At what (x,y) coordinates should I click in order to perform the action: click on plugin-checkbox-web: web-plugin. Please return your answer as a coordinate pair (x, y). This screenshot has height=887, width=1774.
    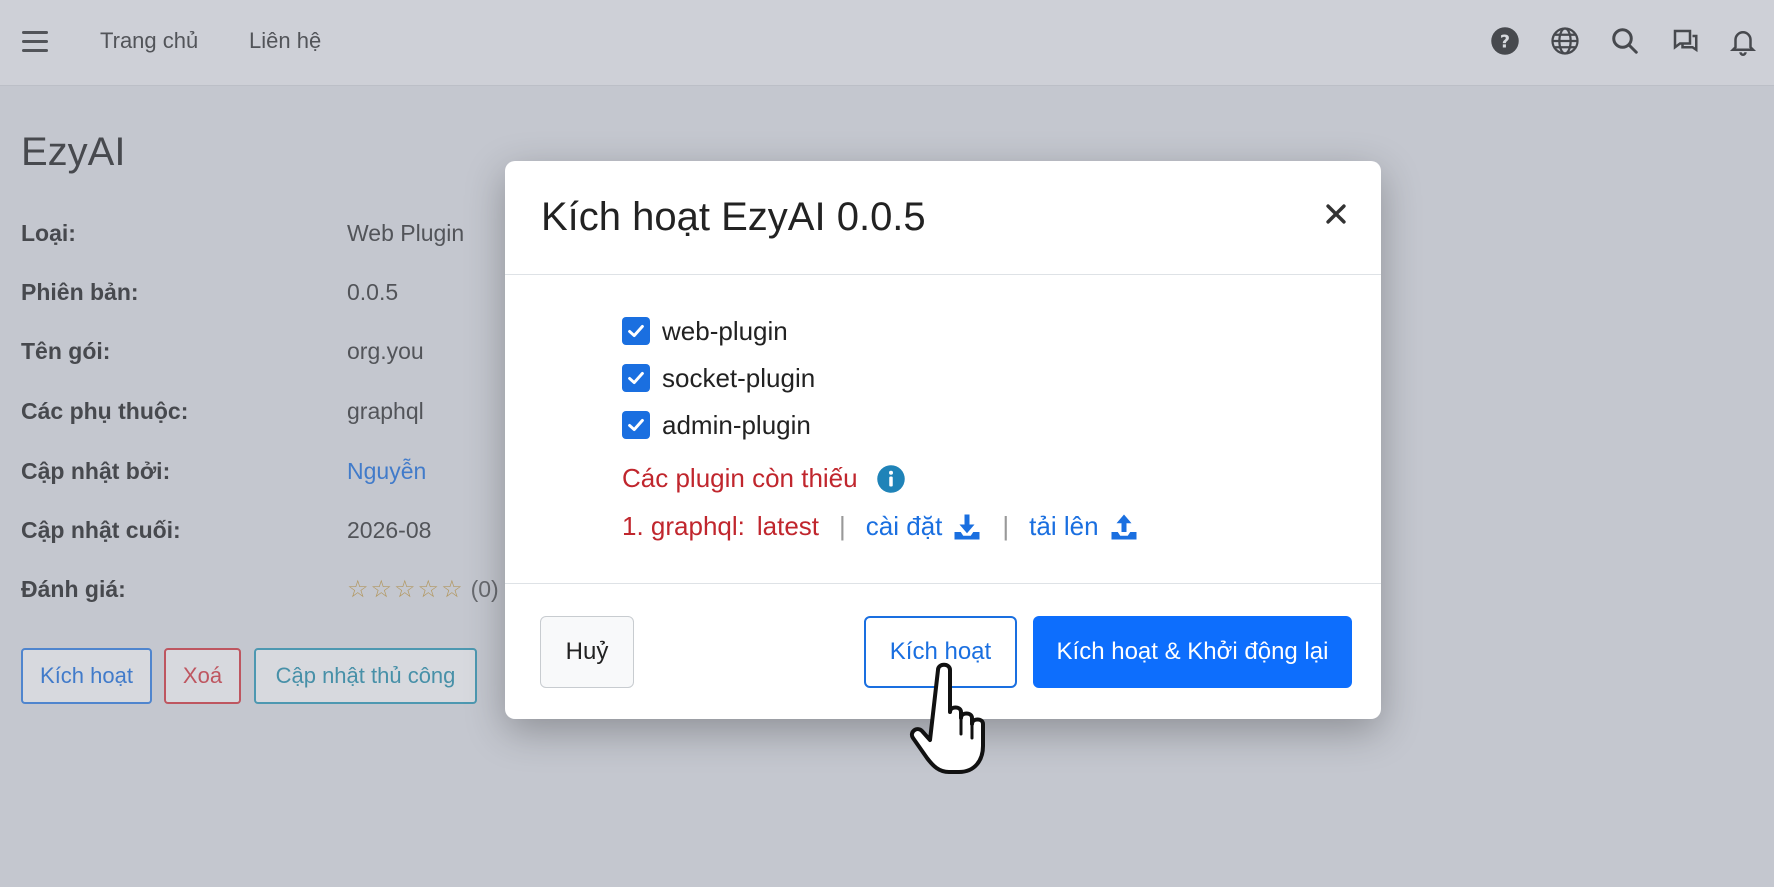
    Looking at the image, I should click on (705, 331).